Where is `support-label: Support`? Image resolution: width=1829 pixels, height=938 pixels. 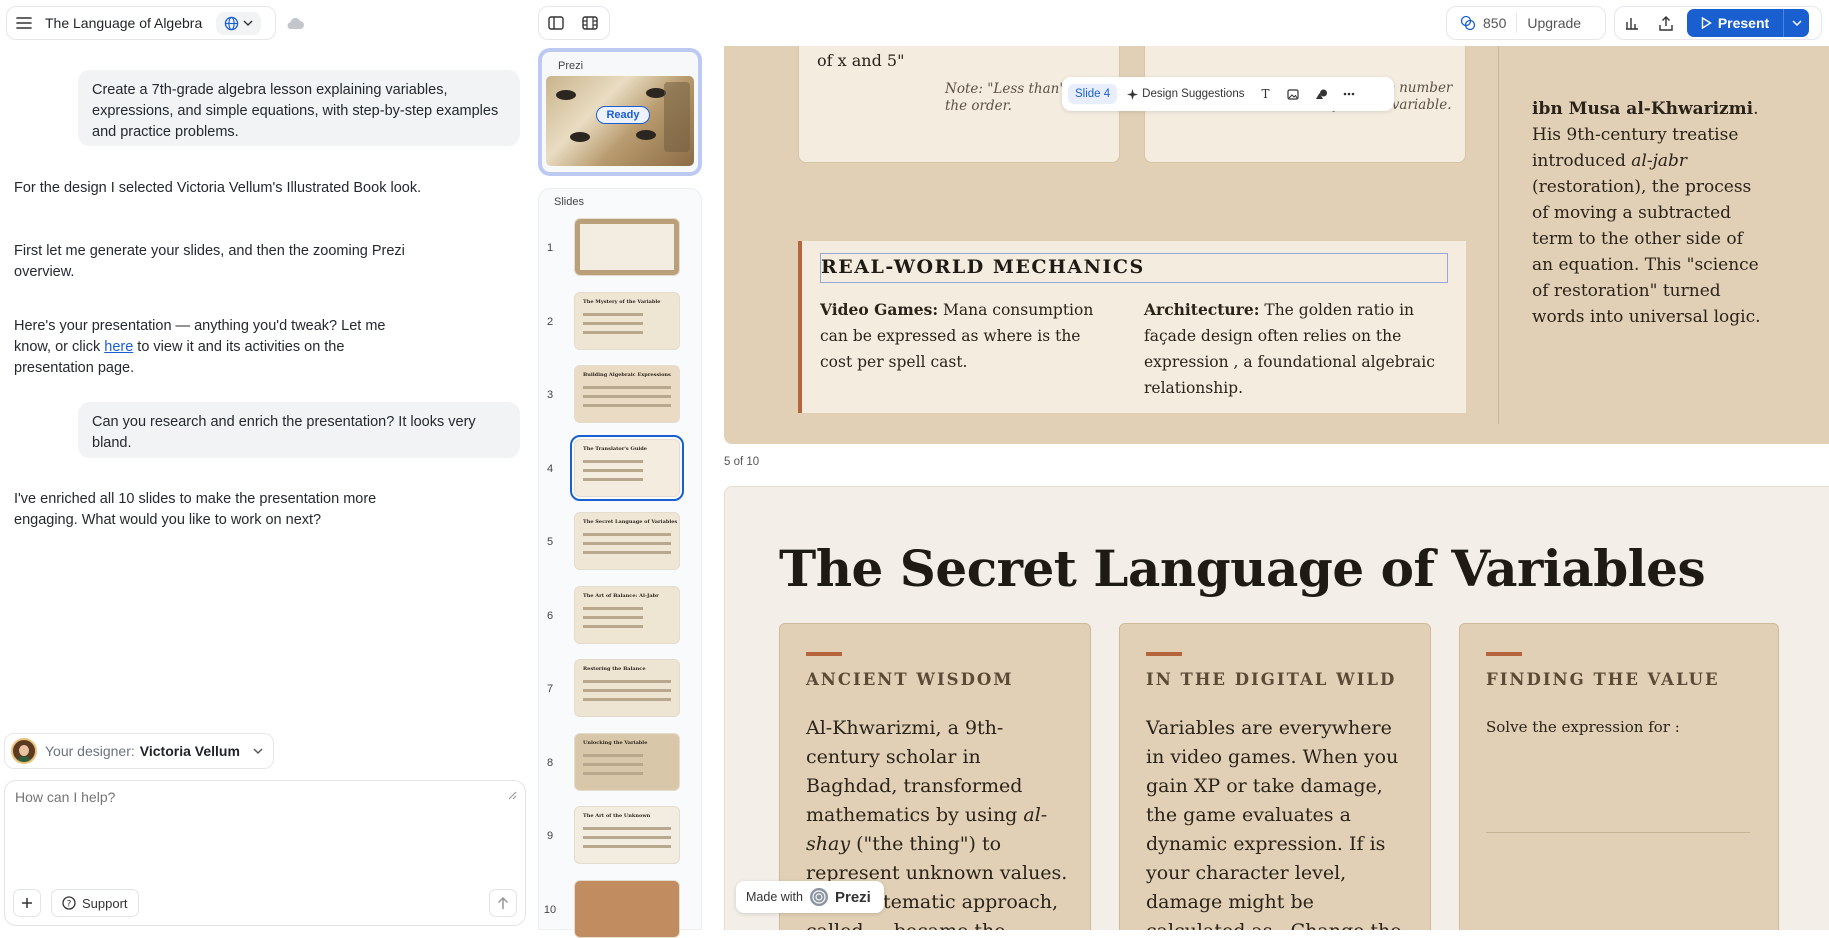 support-label: Support is located at coordinates (105, 903).